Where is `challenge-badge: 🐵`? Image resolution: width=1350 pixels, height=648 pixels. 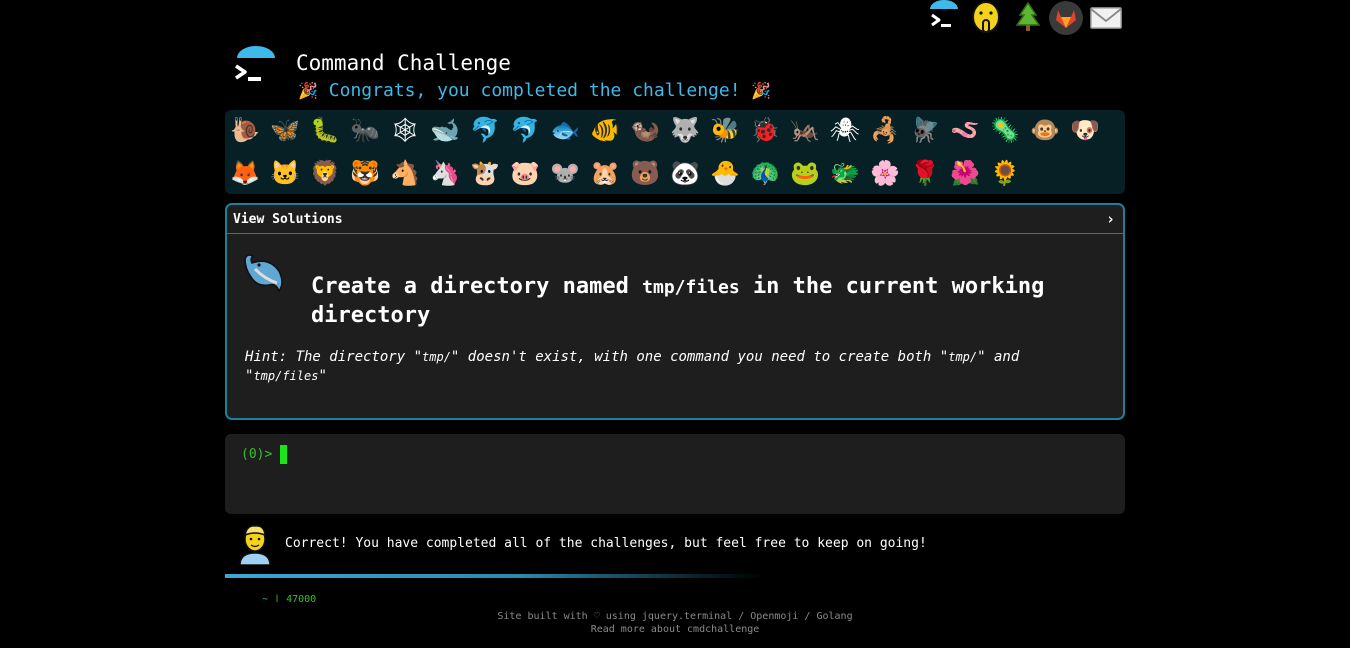 challenge-badge: 🐵 is located at coordinates (1045, 130).